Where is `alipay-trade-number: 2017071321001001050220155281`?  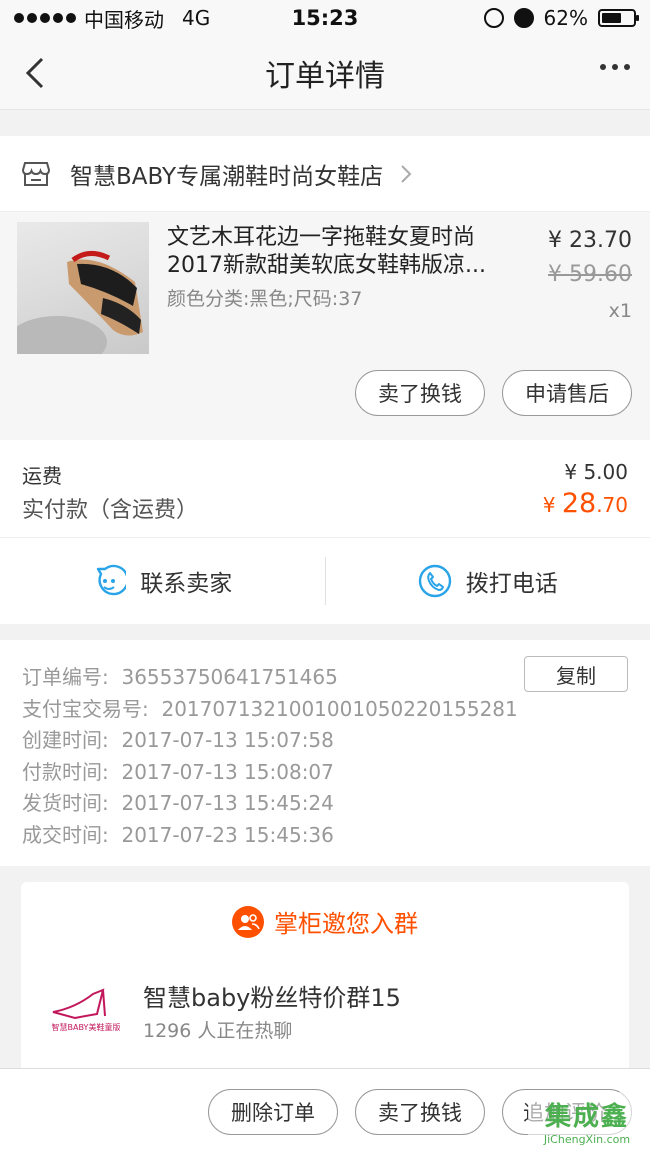 alipay-trade-number: 2017071321001001050220155281 is located at coordinates (339, 708).